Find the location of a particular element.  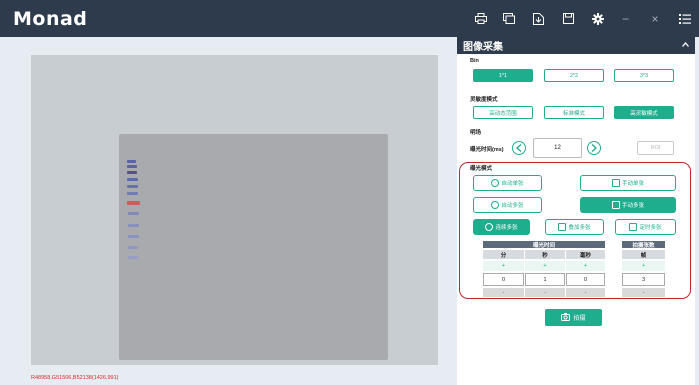

toolbar: − × is located at coordinates (584, 18).